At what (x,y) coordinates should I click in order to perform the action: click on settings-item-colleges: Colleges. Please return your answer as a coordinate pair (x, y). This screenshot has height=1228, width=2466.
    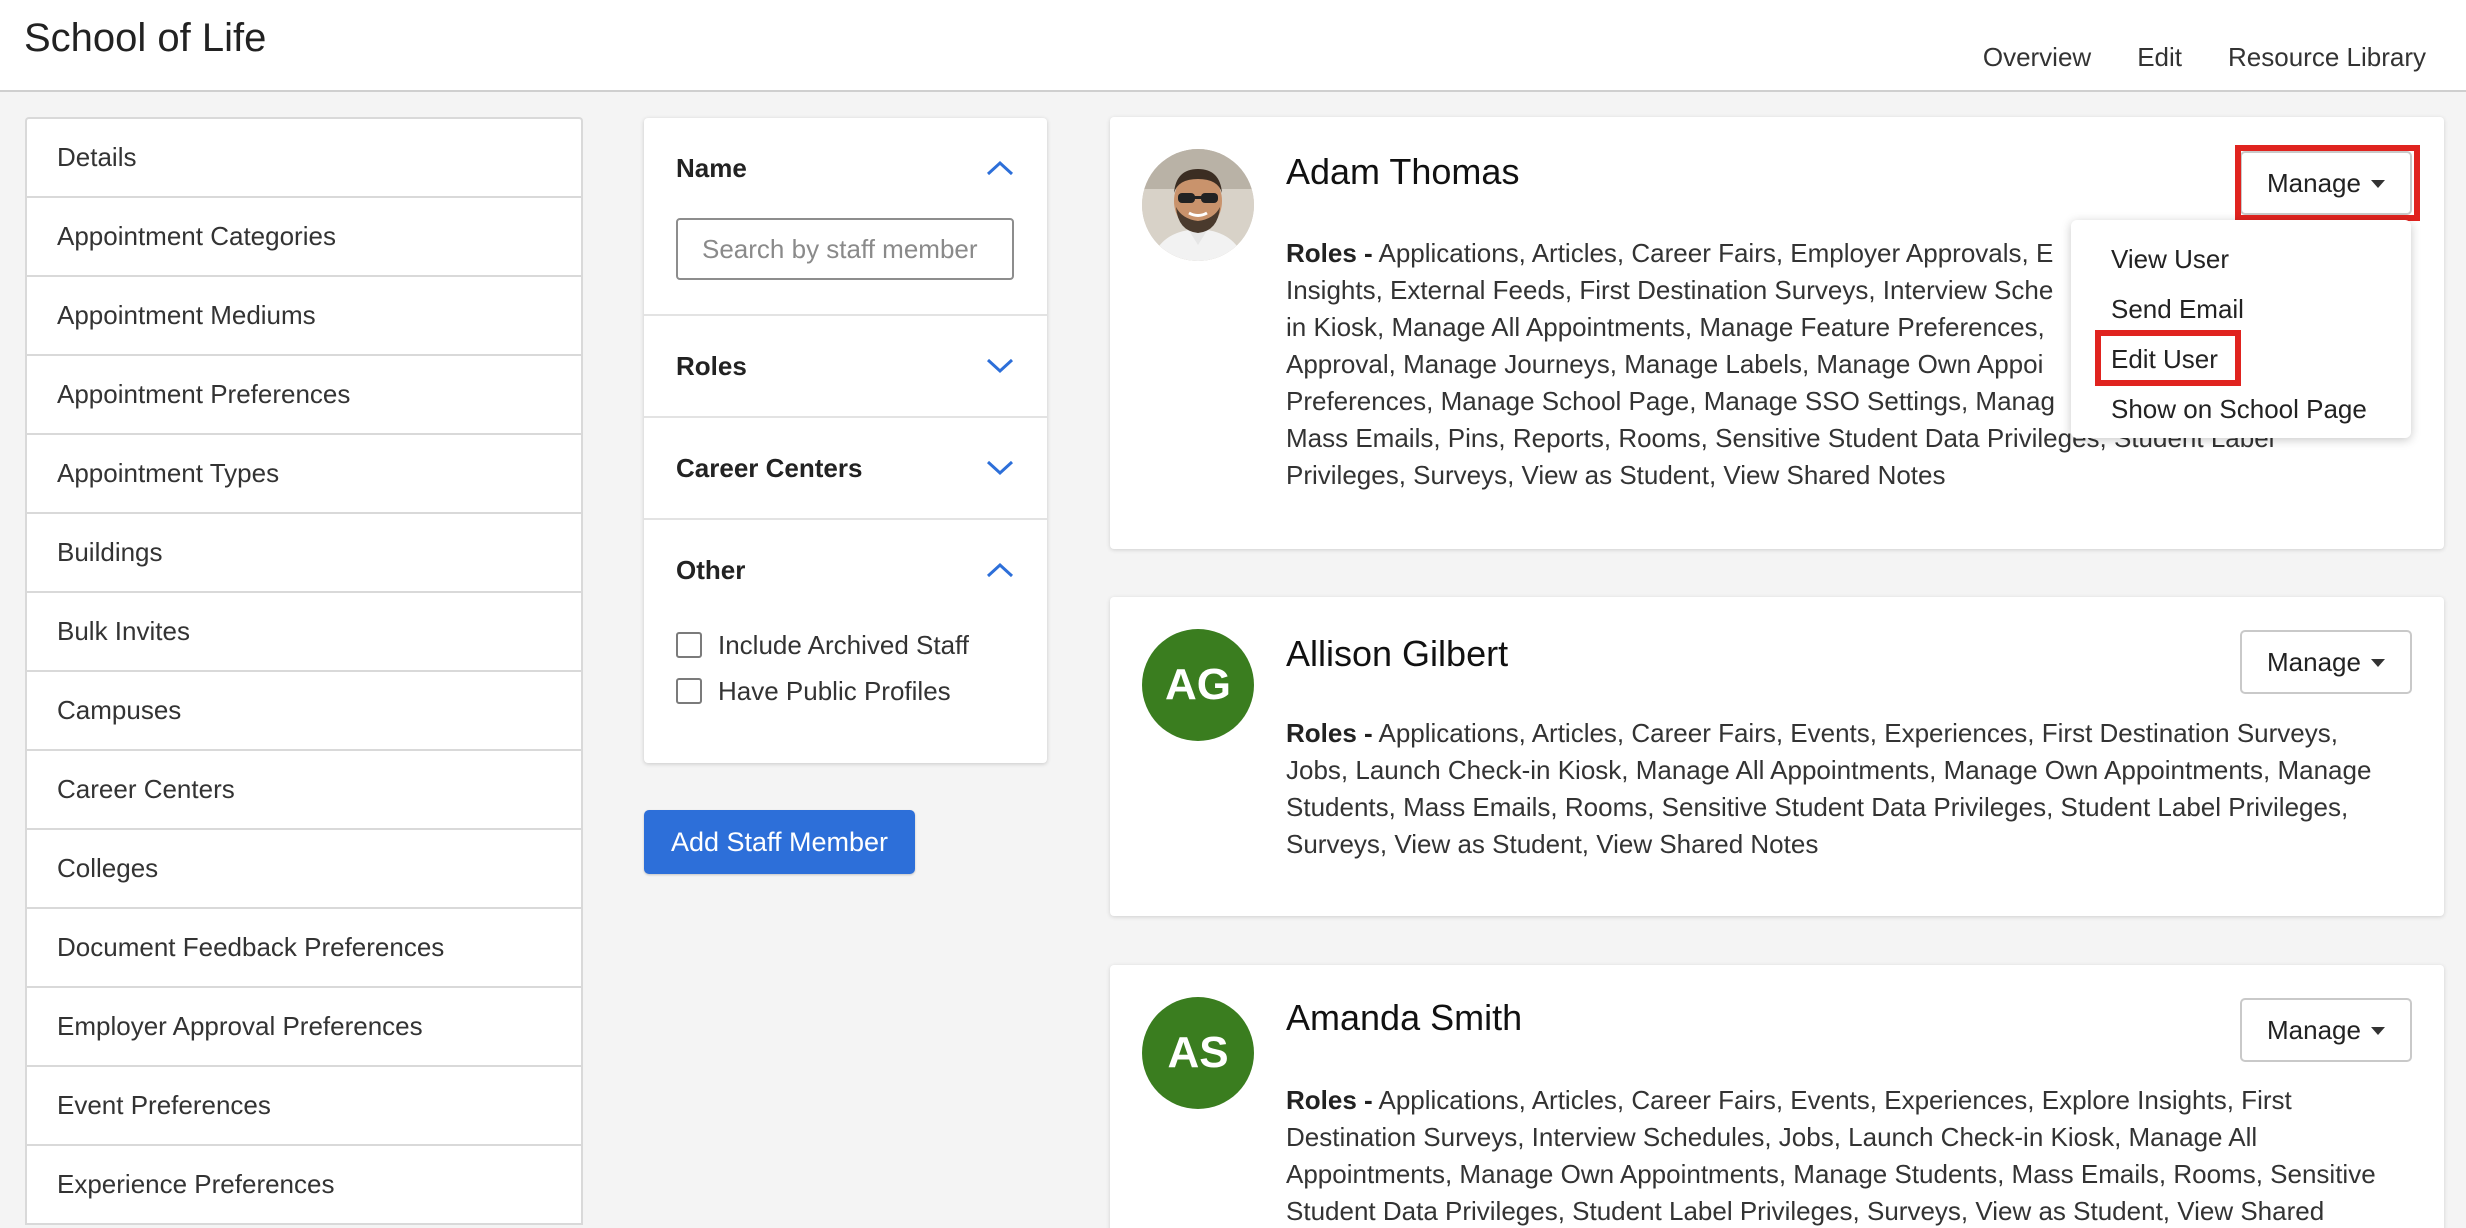
    Looking at the image, I should click on (304, 869).